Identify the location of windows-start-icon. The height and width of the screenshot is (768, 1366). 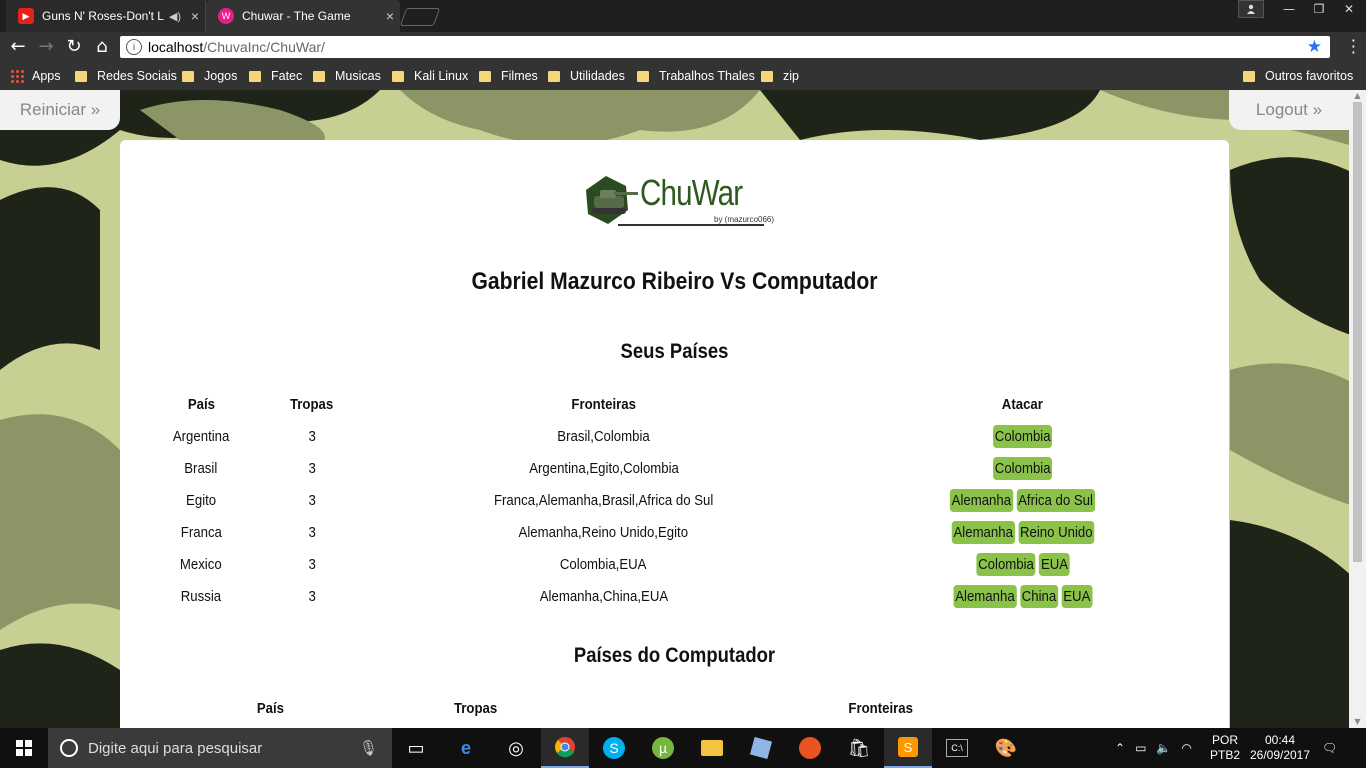
(24, 748).